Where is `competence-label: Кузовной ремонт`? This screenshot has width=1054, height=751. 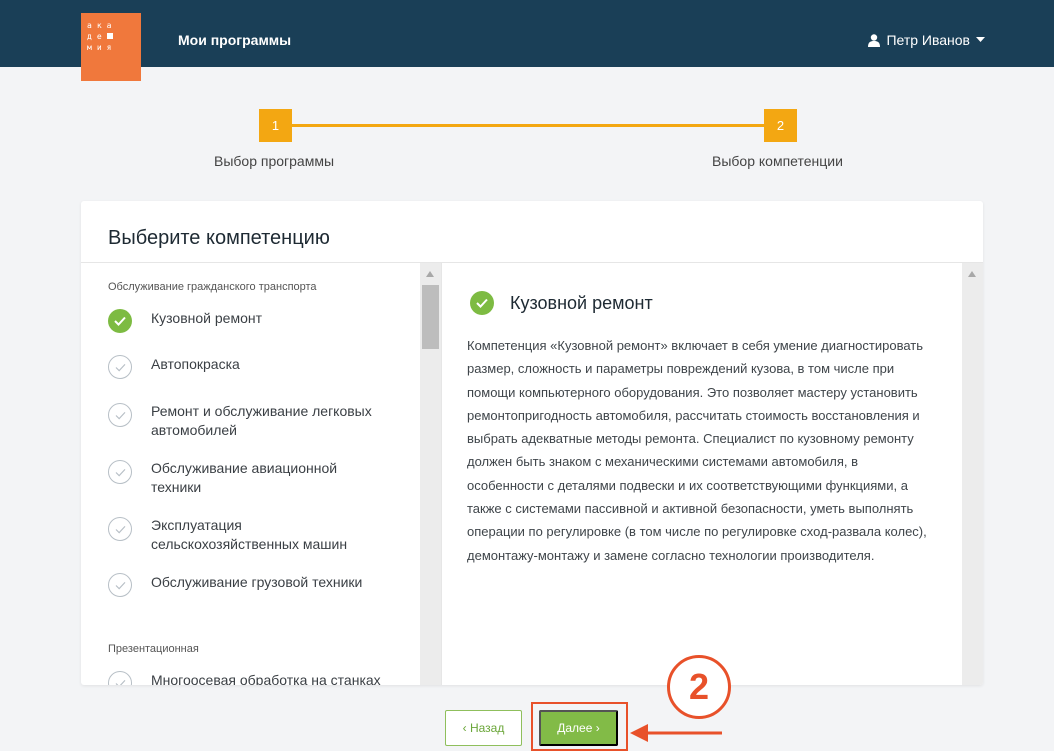 competence-label: Кузовной ремонт is located at coordinates (206, 318).